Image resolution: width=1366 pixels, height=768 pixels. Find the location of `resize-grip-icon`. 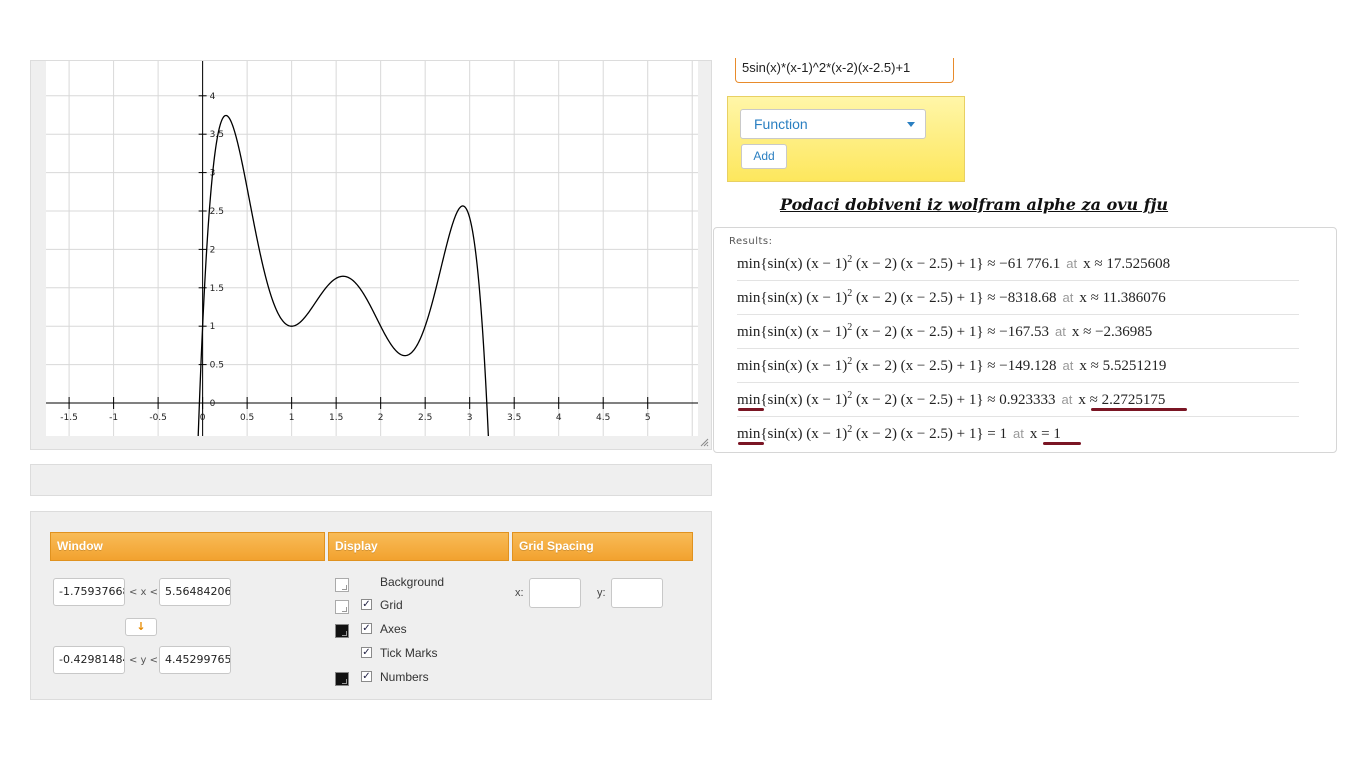

resize-grip-icon is located at coordinates (704, 442).